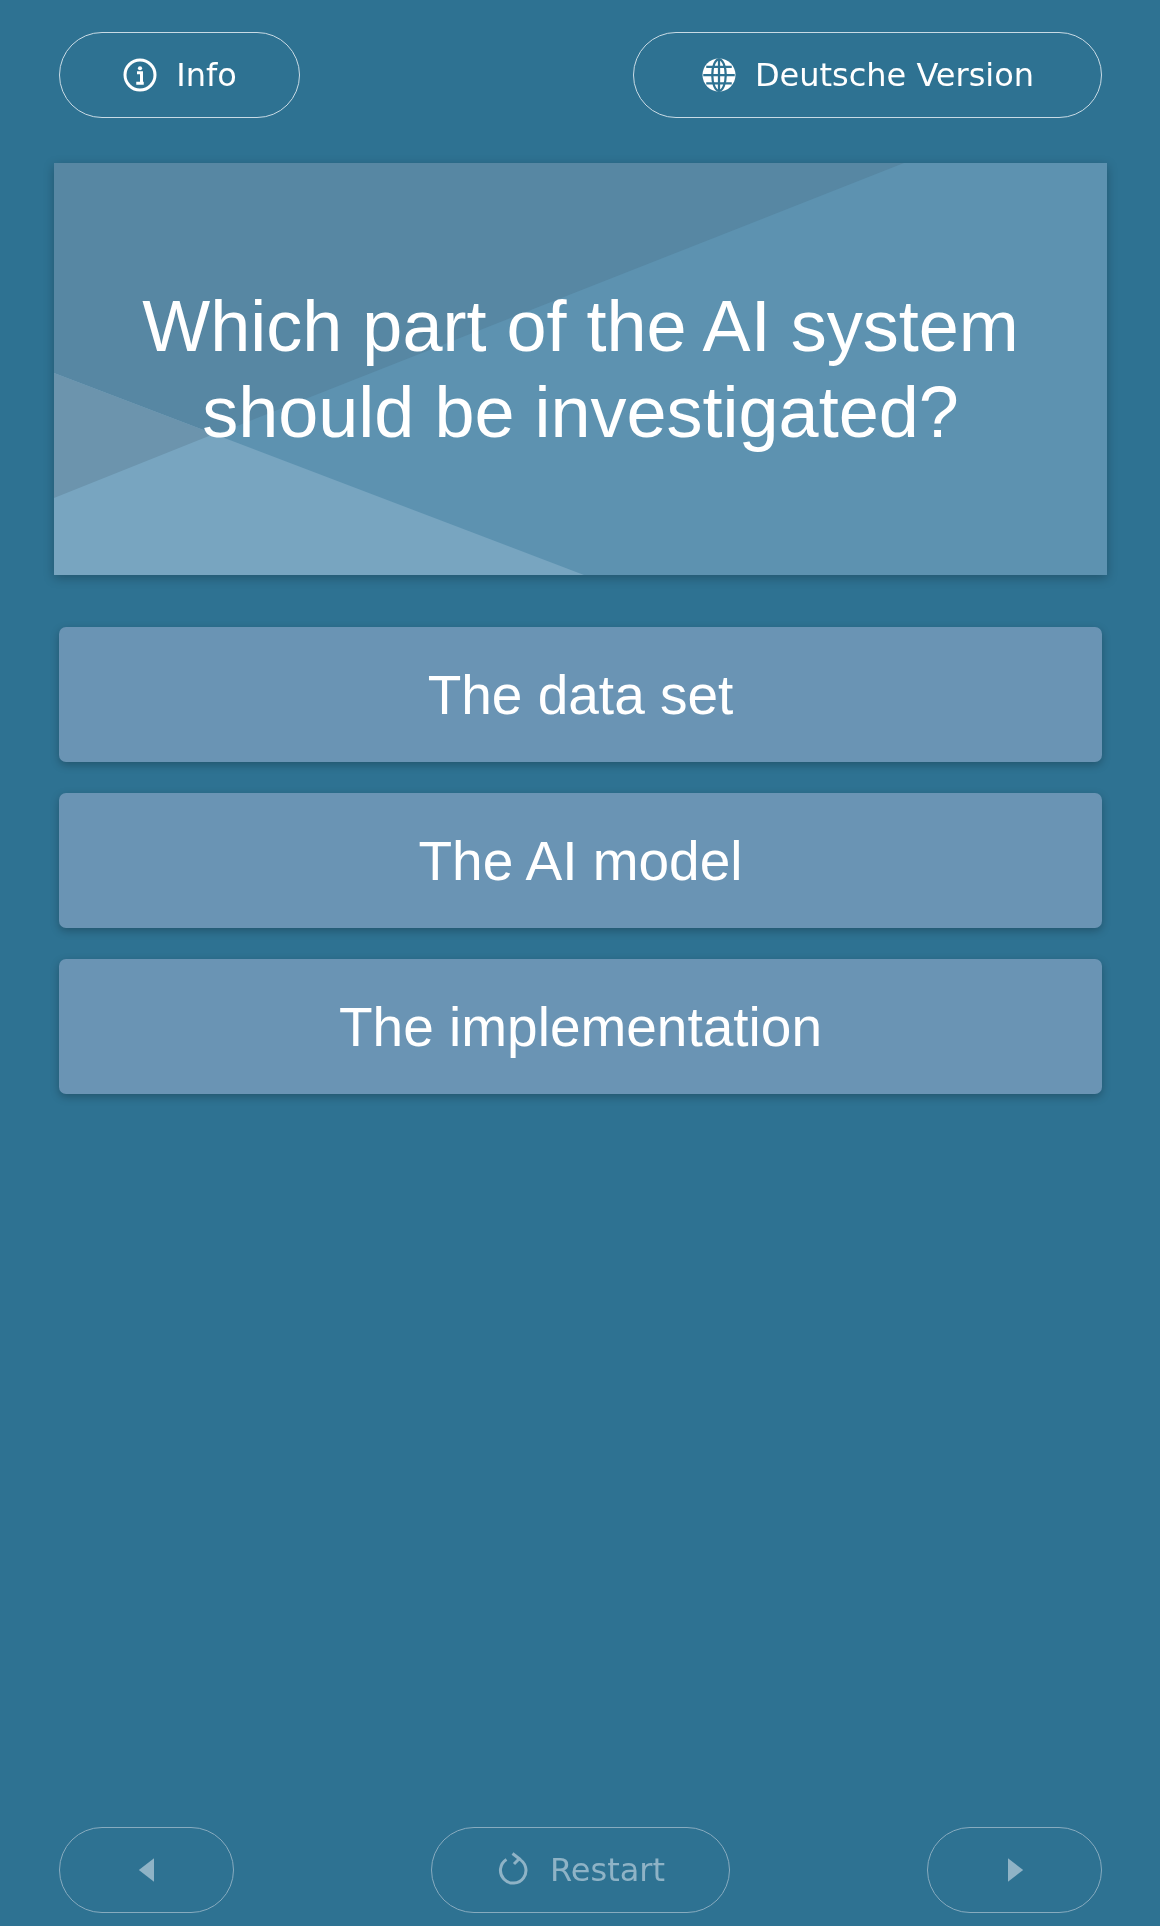 This screenshot has height=1926, width=1160. What do you see at coordinates (718, 75) in the screenshot?
I see `globe-icon` at bounding box center [718, 75].